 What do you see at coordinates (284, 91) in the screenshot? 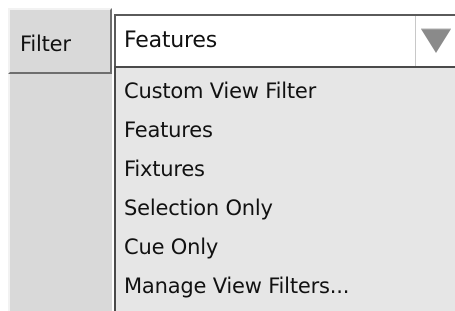
I see `dropdown-item-custom-view-filter: Custom View Filter` at bounding box center [284, 91].